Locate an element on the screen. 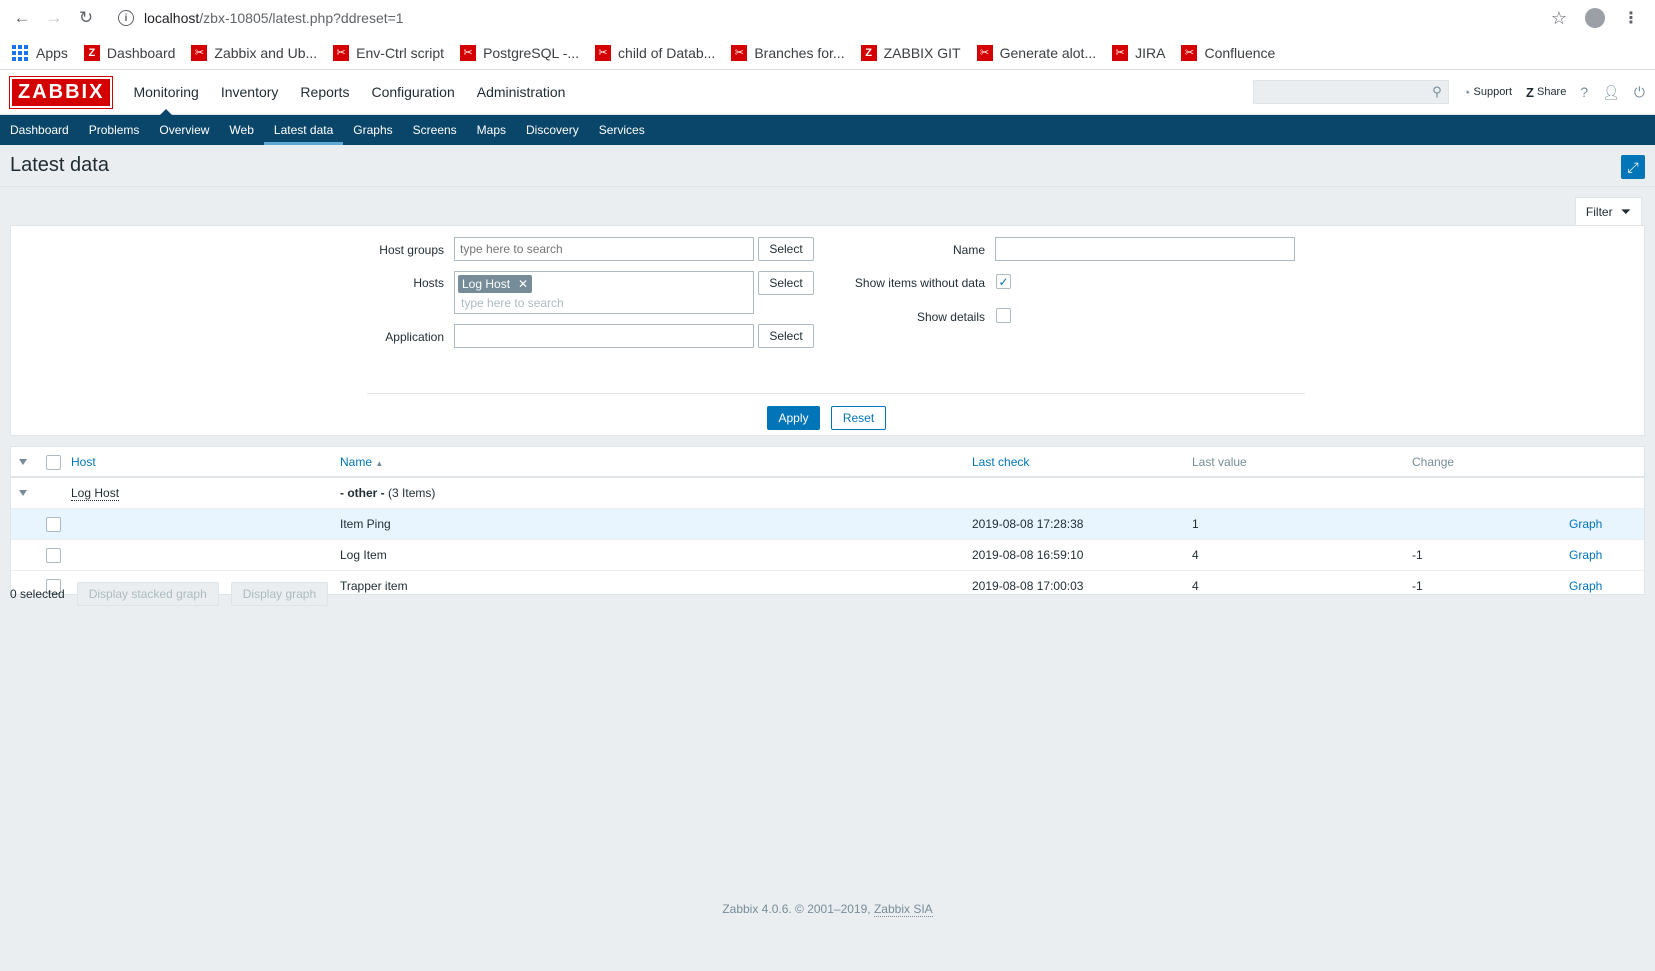 This screenshot has width=1655, height=971. browser-menu-icon: ⋮ is located at coordinates (1631, 18).